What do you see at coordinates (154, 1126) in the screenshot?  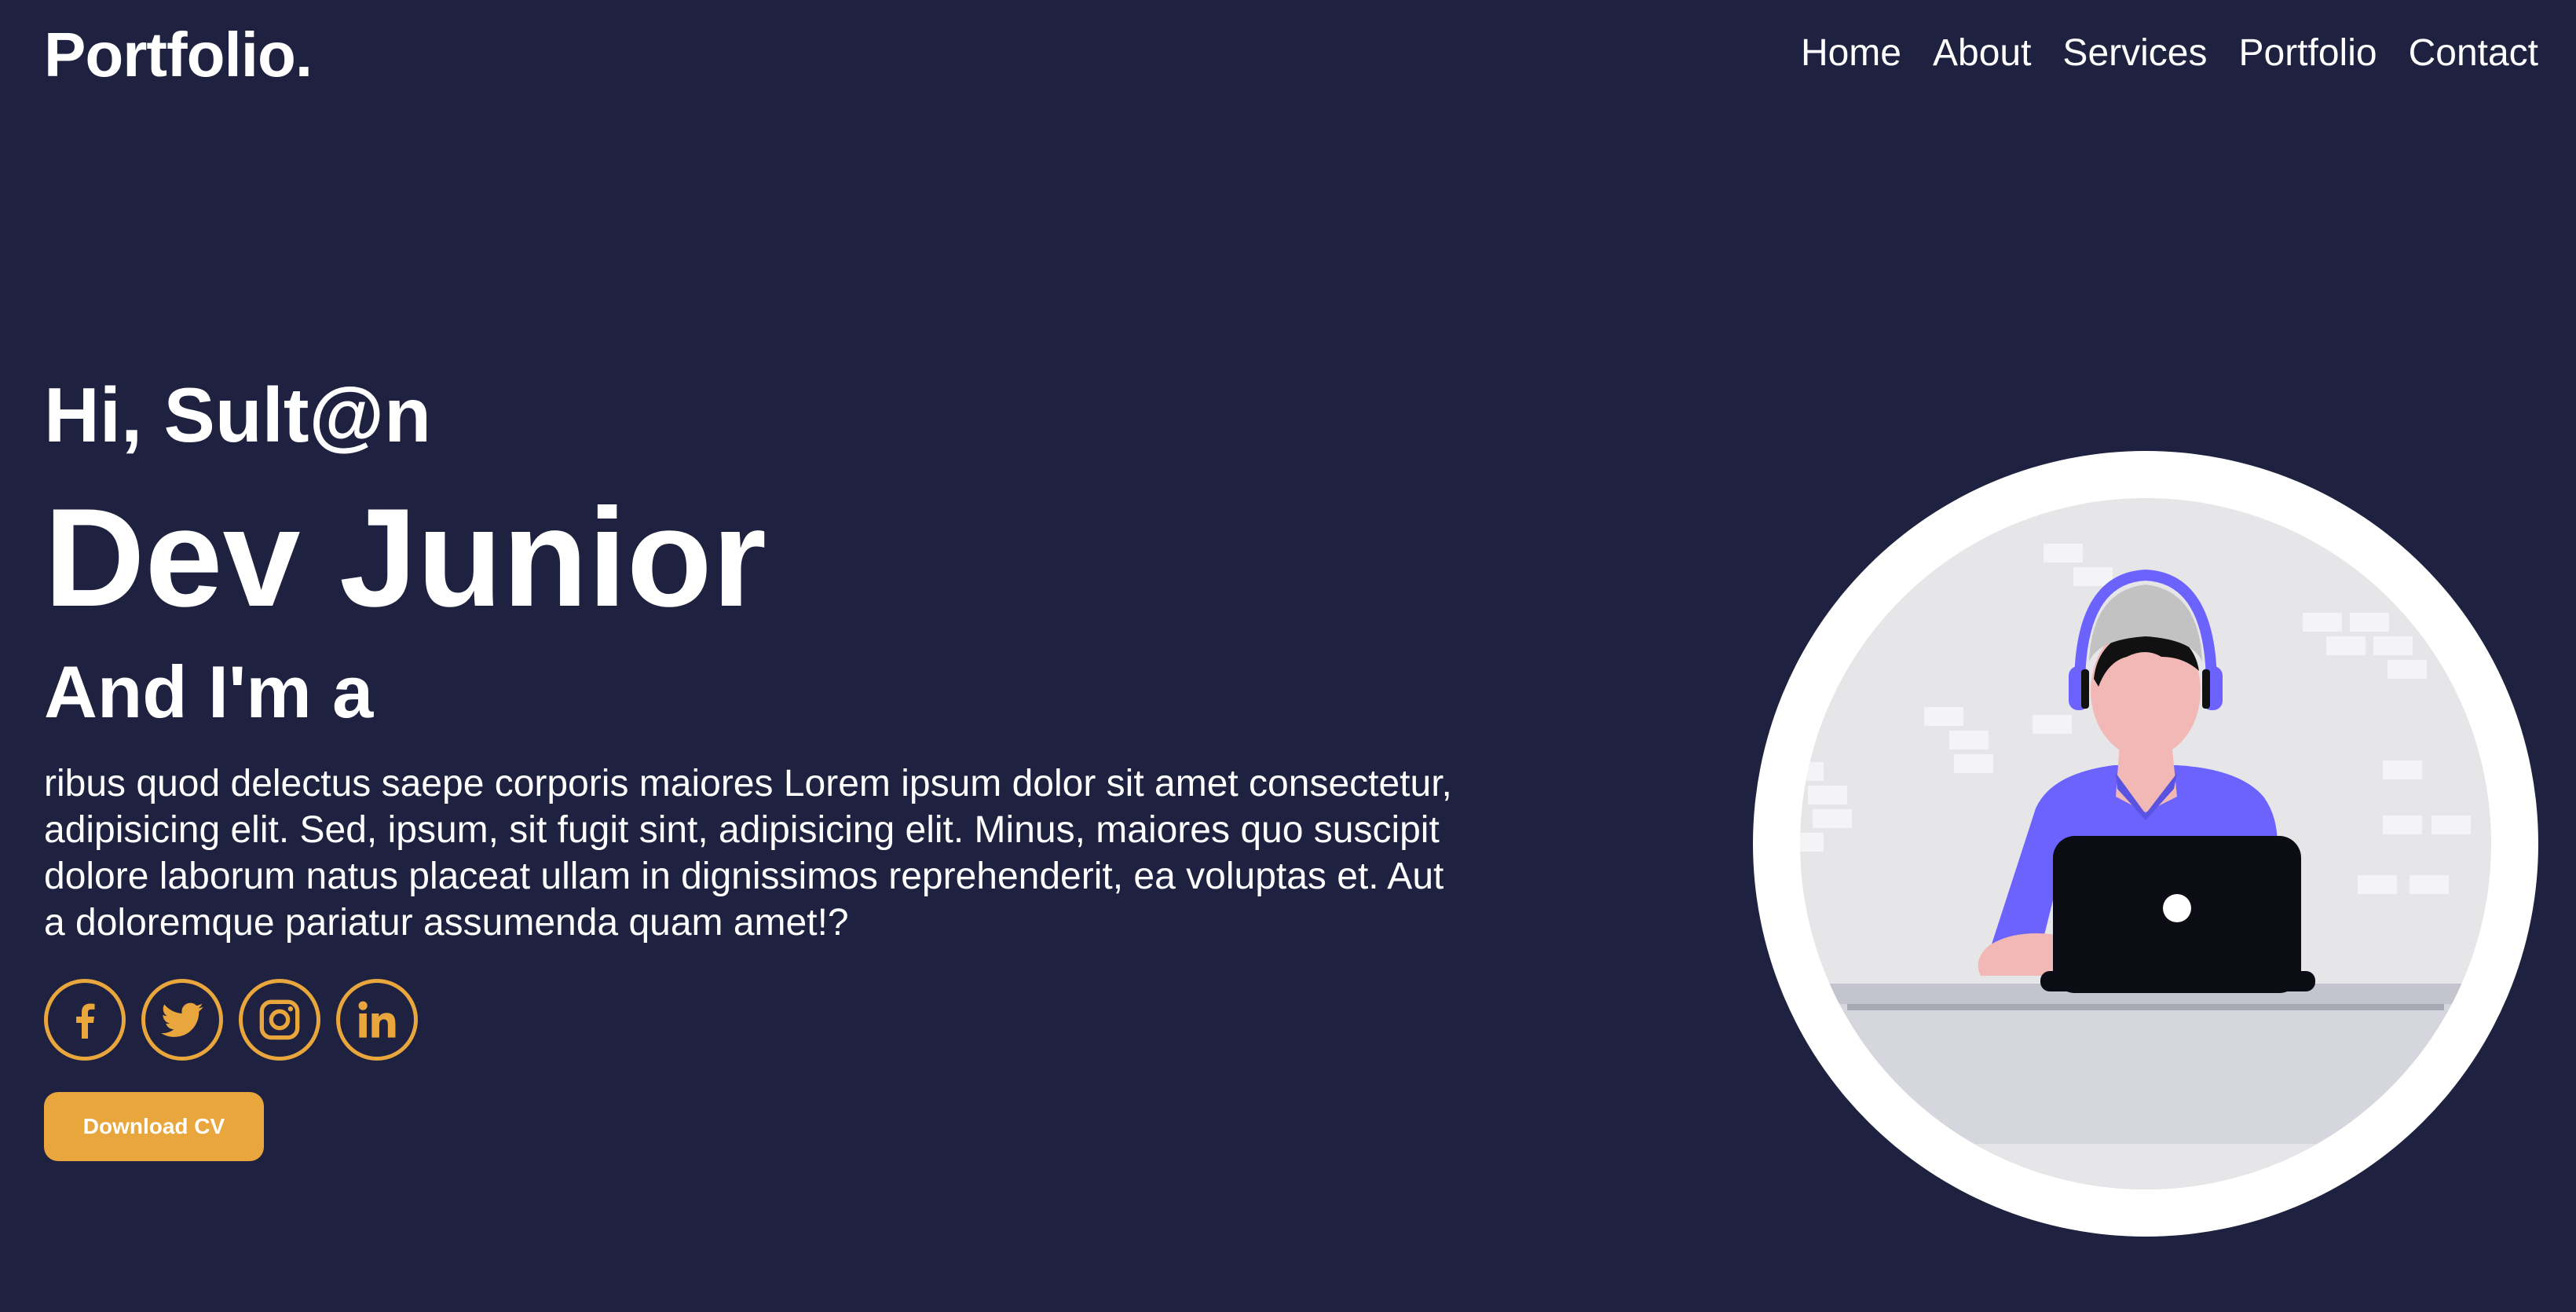 I see `download-cv-button: Download CV` at bounding box center [154, 1126].